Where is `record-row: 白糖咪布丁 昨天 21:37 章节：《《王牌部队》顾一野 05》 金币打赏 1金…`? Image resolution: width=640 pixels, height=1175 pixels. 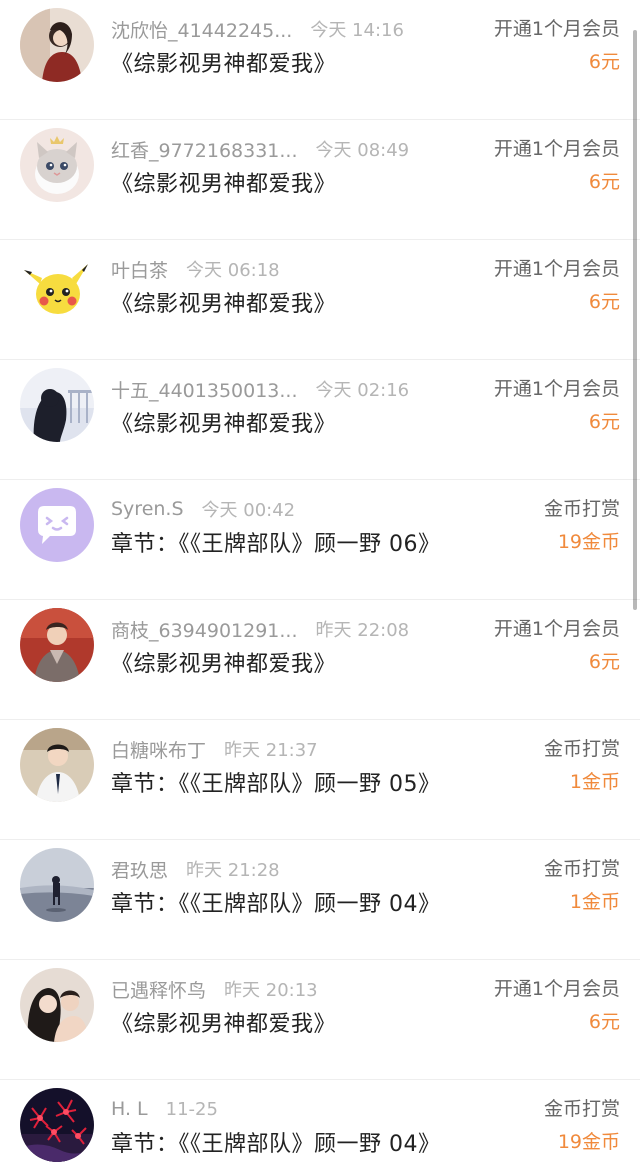
record-row: 白糖咪布丁 昨天 21:37 章节：《《王牌部队》顾一野 05》 金币打赏 1金… is located at coordinates (320, 780).